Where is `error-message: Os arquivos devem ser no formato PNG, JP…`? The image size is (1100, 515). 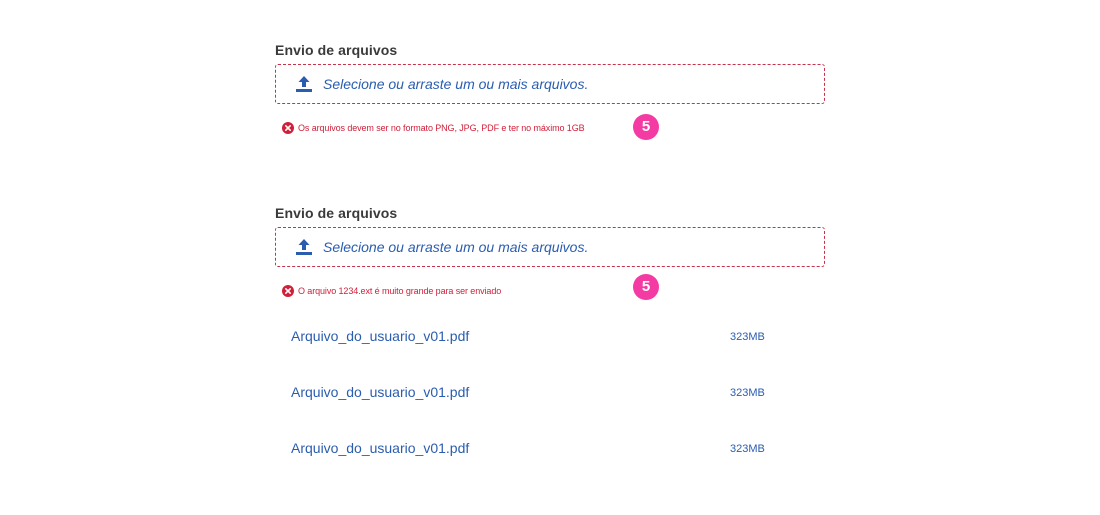
error-message: Os arquivos devem ser no formato PNG, JP… is located at coordinates (550, 128).